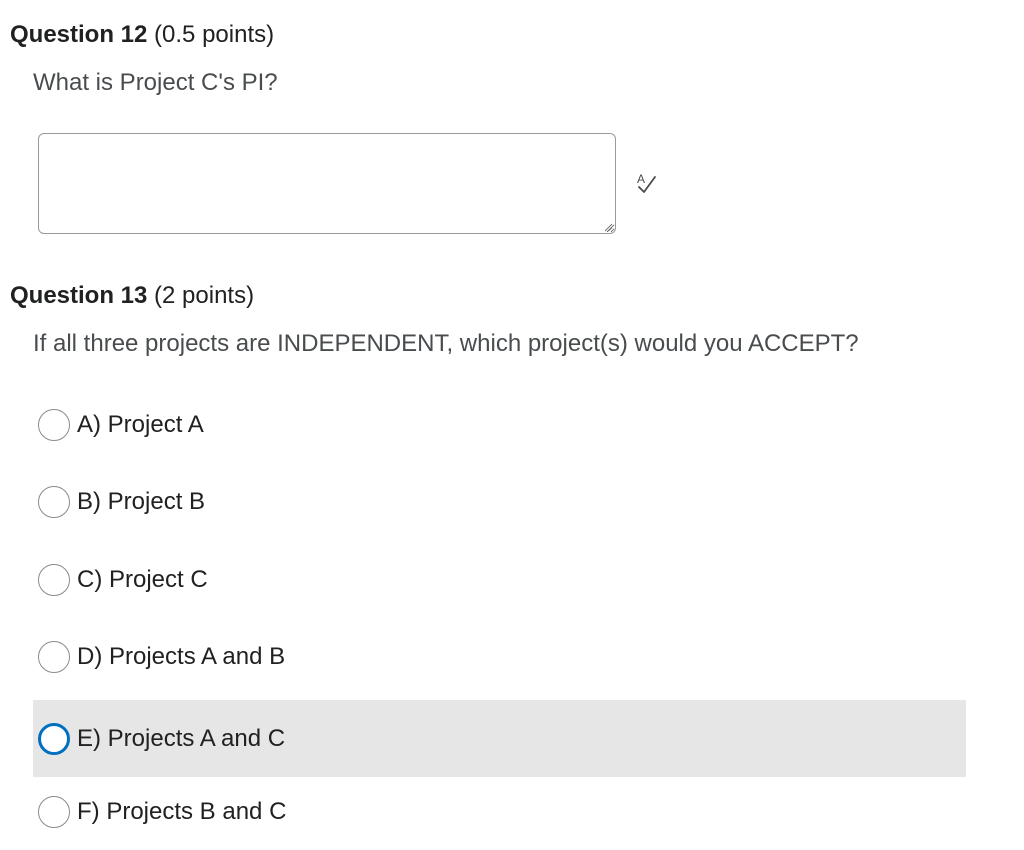 The height and width of the screenshot is (850, 1024). What do you see at coordinates (327, 183) in the screenshot?
I see `question-12-answer-input` at bounding box center [327, 183].